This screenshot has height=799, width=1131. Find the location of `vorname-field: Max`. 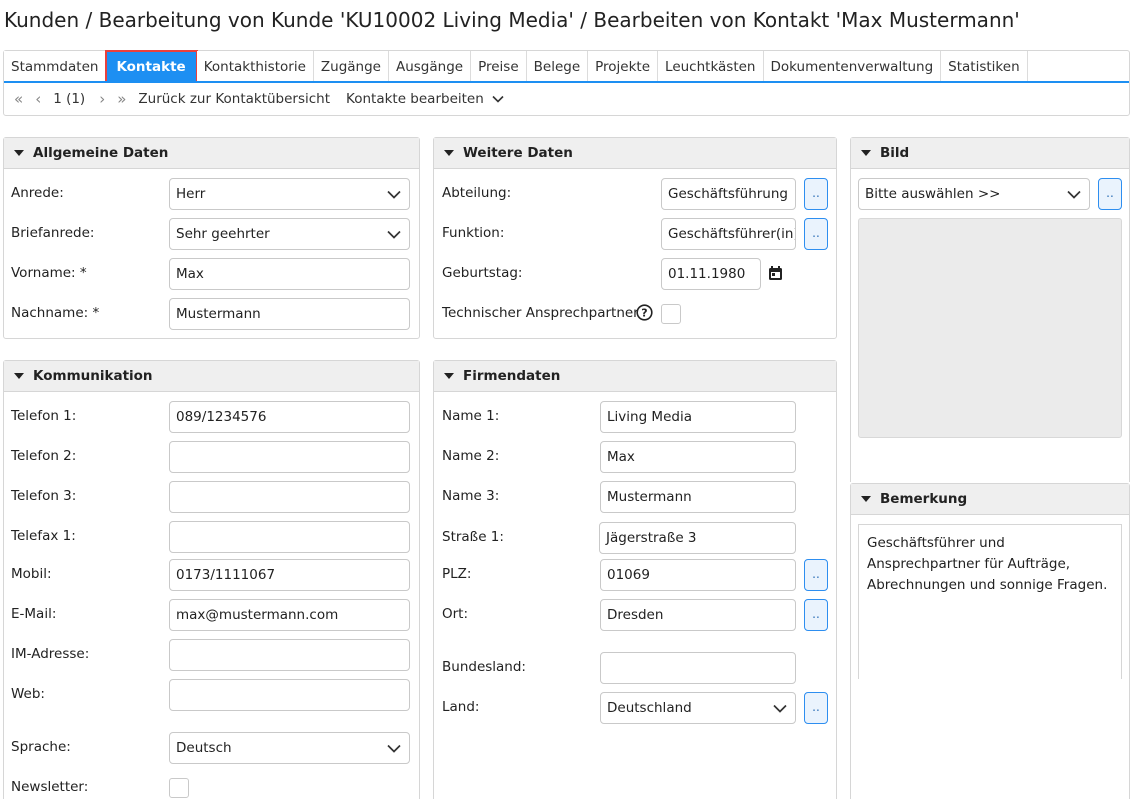

vorname-field: Max is located at coordinates (289, 274).